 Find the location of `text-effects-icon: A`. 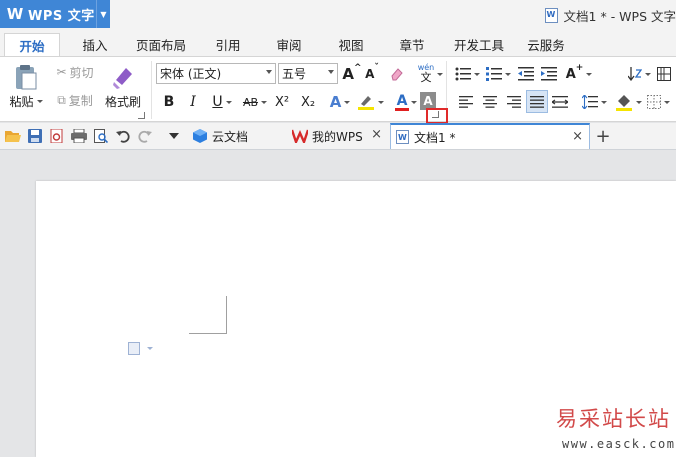

text-effects-icon: A is located at coordinates (335, 102).